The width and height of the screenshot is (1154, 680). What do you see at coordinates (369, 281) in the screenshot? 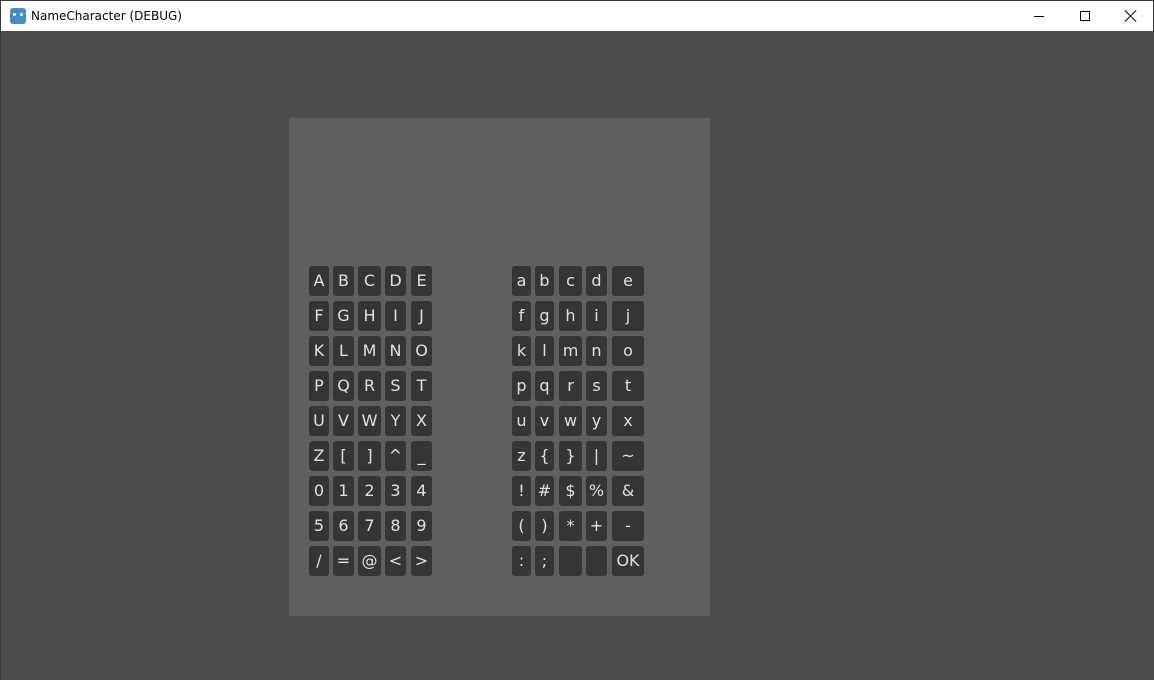
I see `key-left-r0-c2: C` at bounding box center [369, 281].